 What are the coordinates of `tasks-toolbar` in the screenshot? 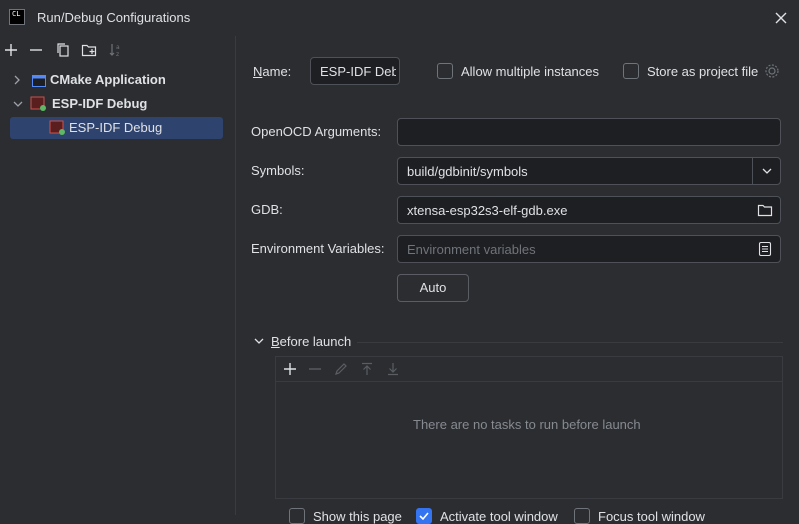 It's located at (529, 369).